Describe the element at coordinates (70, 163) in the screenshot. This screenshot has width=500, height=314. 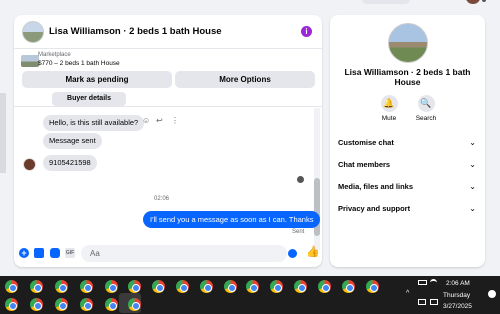
I see `message-bubble: 9105421598` at that location.